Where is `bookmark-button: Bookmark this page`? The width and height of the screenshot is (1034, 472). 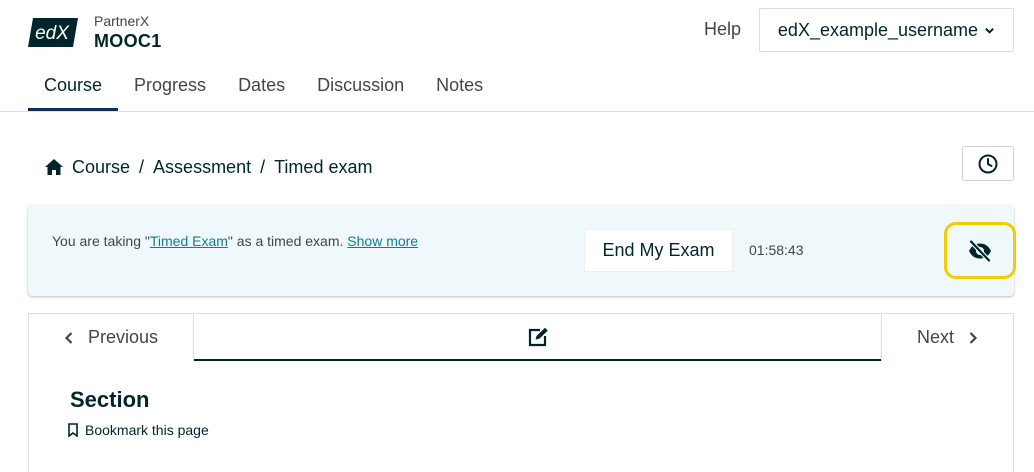
bookmark-button: Bookmark this page is located at coordinates (138, 430).